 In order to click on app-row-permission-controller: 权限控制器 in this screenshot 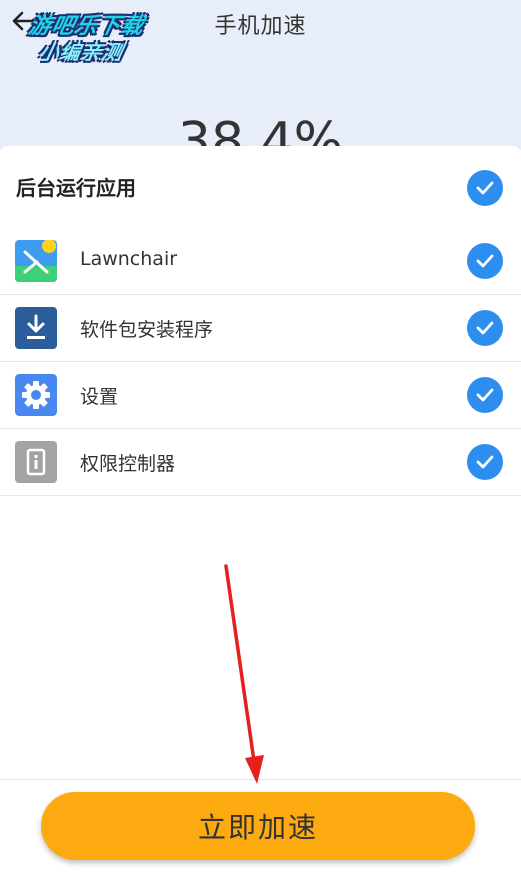, I will do `click(260, 462)`.